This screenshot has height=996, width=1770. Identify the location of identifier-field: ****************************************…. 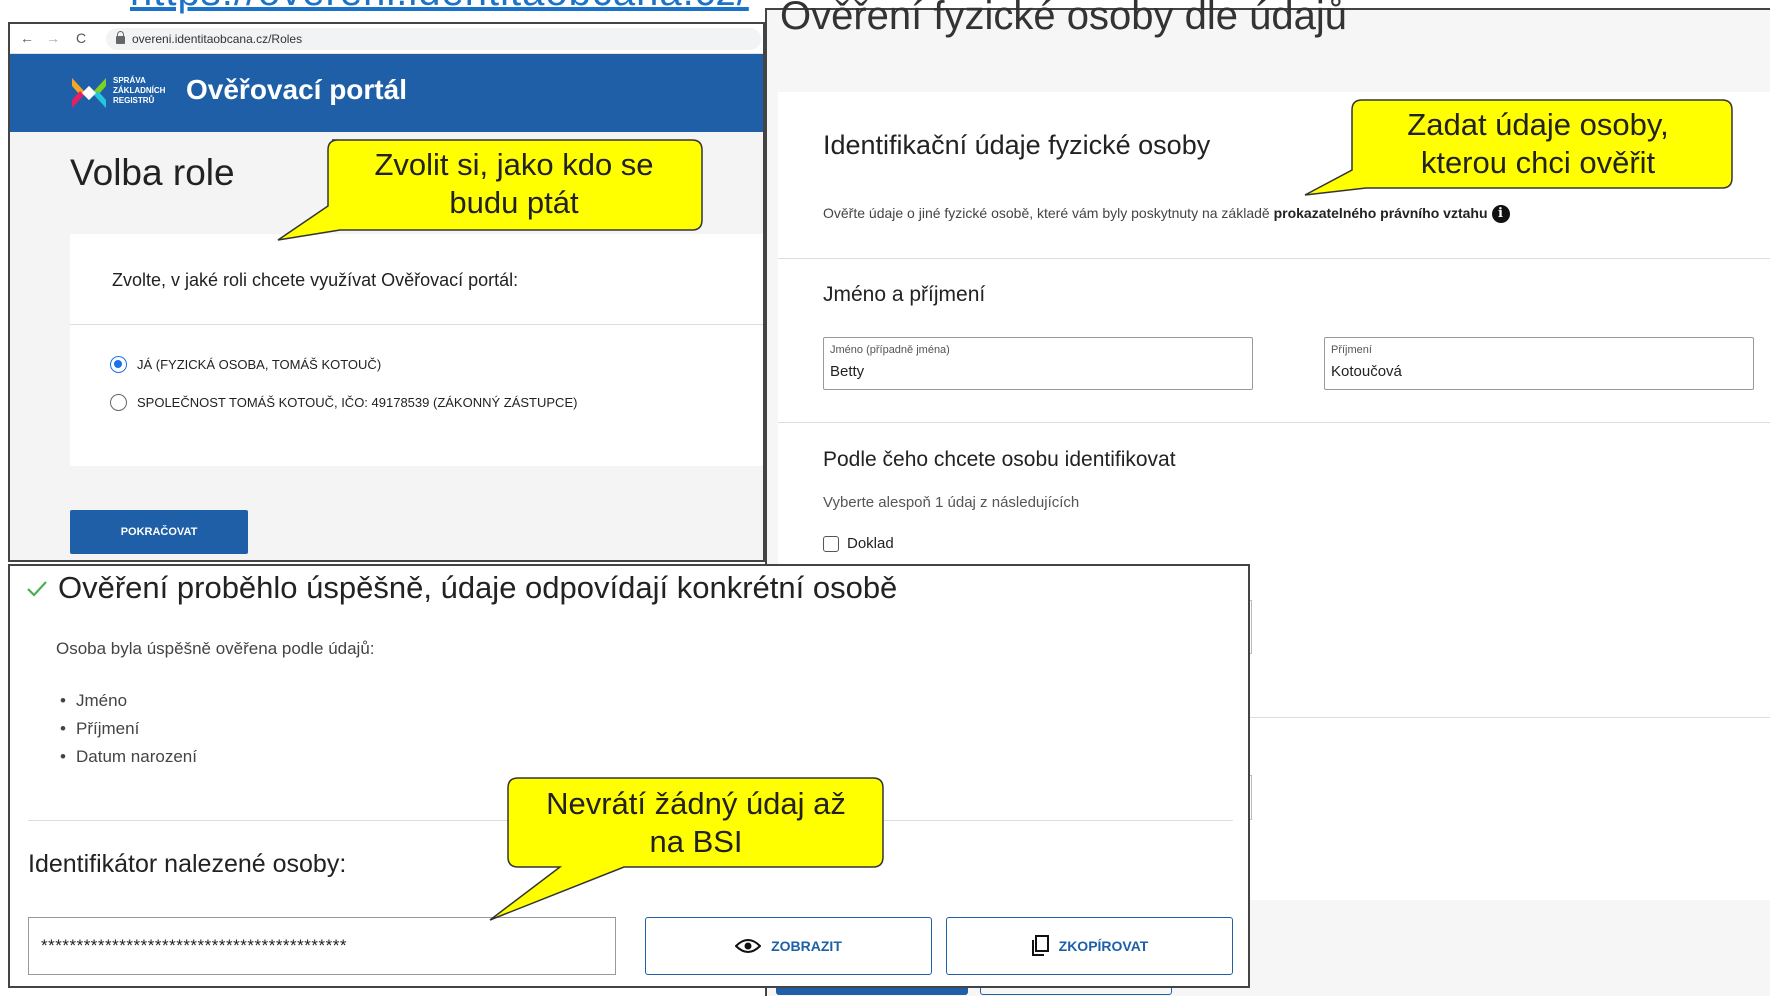
(322, 946).